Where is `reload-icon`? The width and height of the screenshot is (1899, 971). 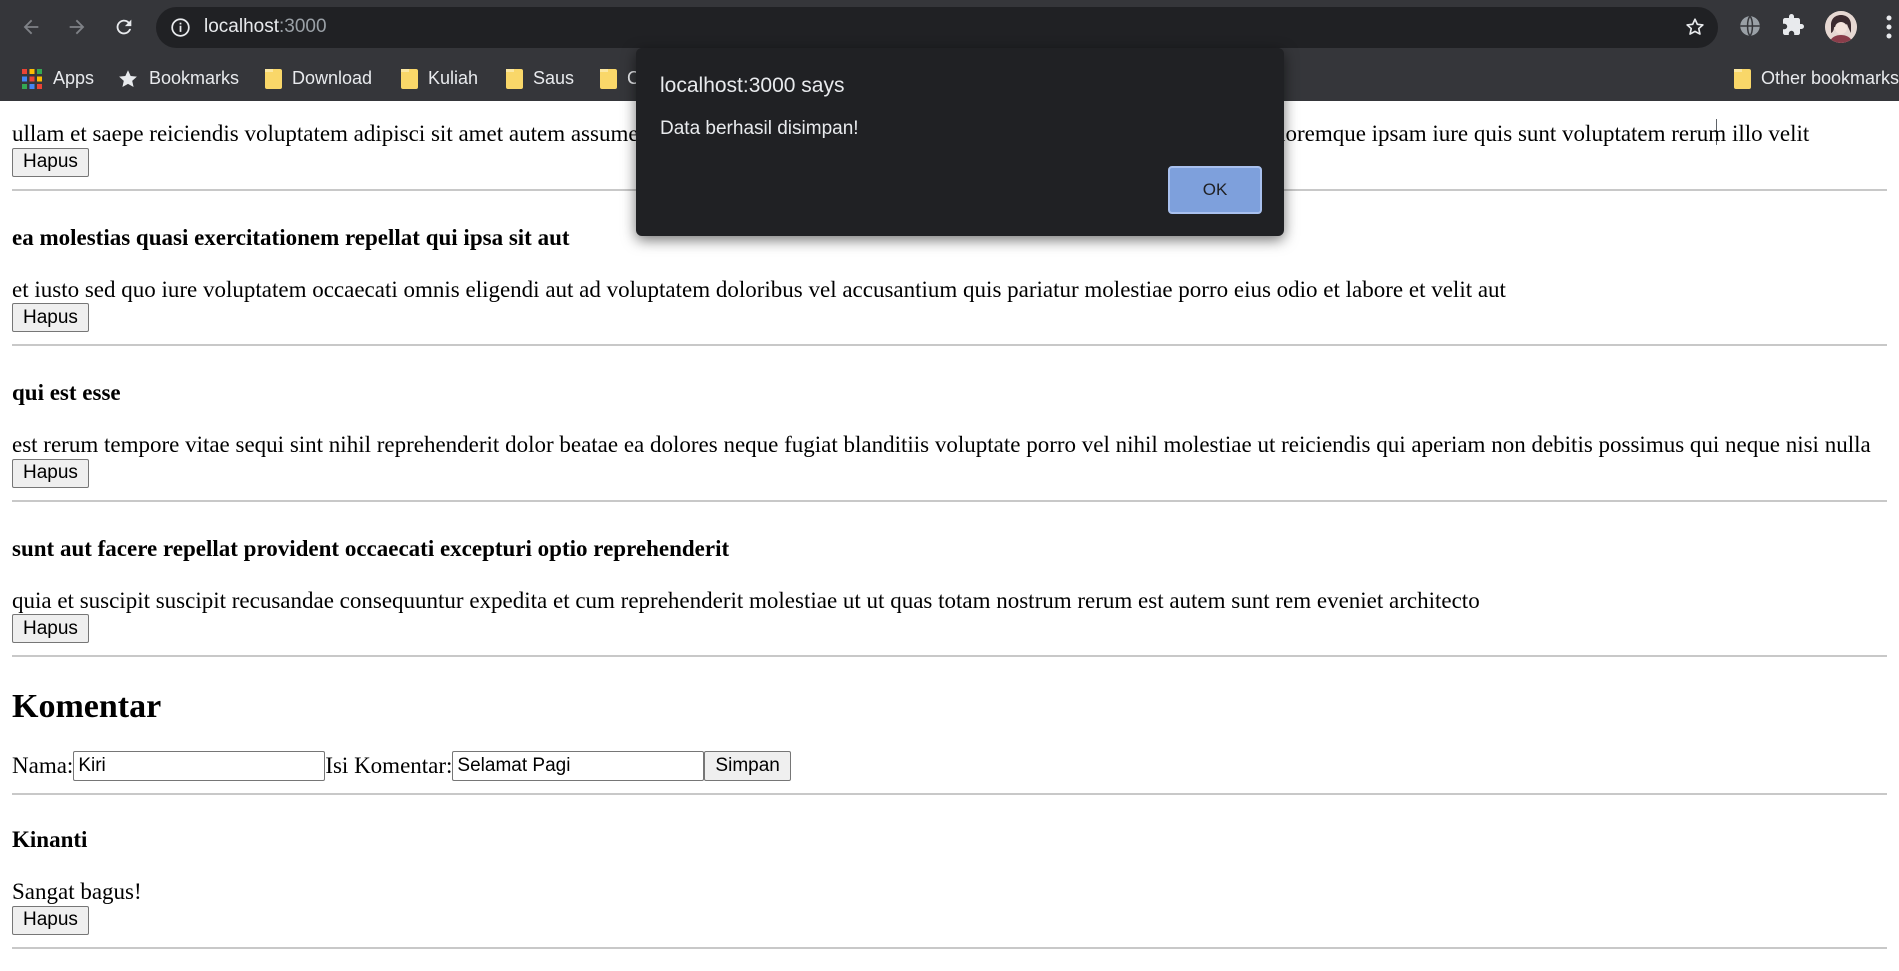
reload-icon is located at coordinates (124, 27).